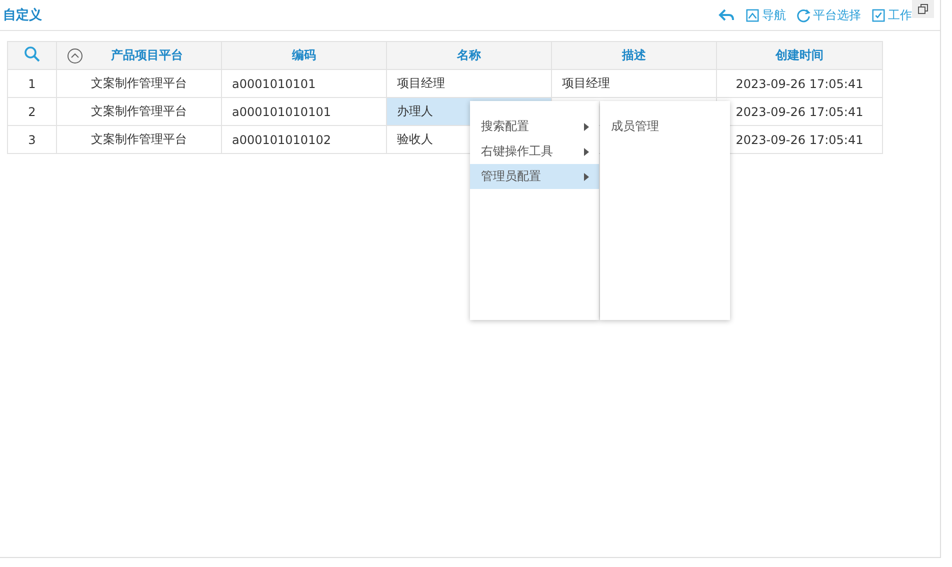 This screenshot has width=952, height=567. I want to click on collapse-icon, so click(75, 56).